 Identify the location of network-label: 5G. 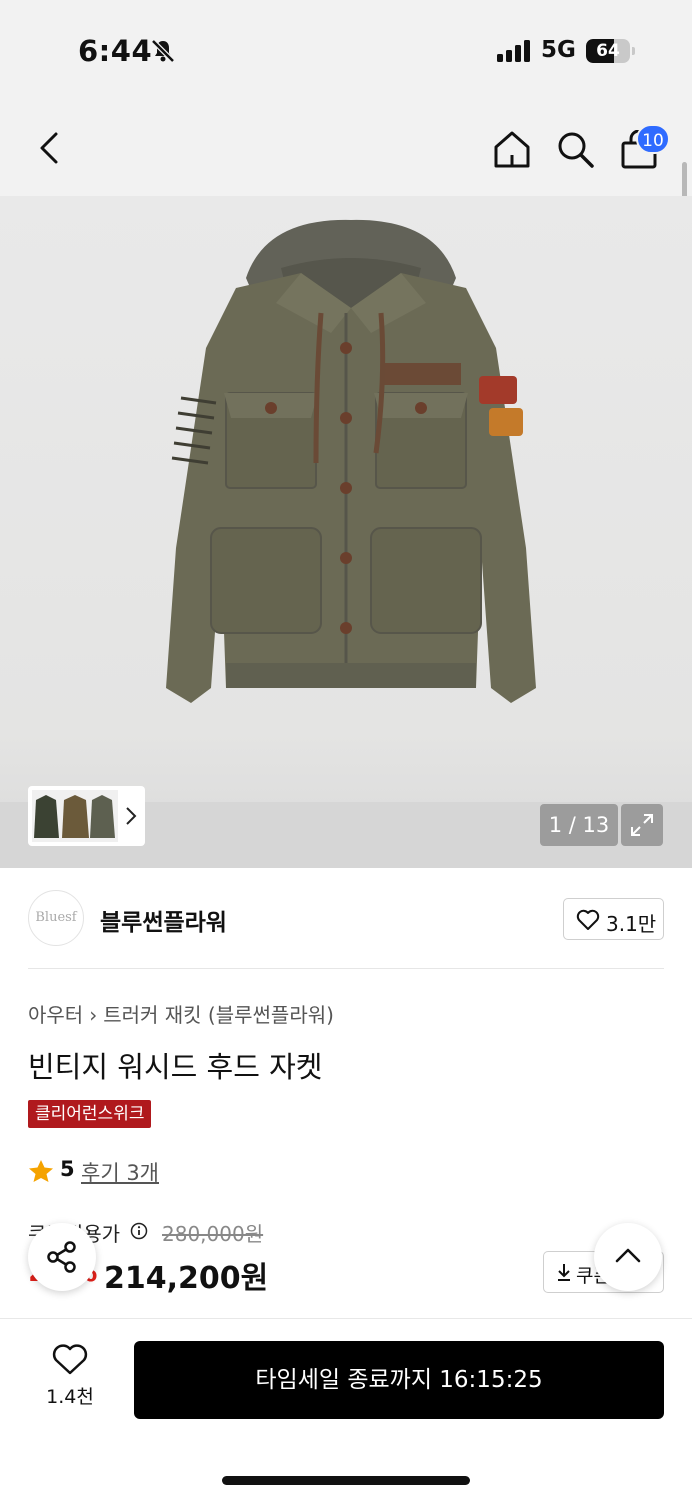
(558, 50).